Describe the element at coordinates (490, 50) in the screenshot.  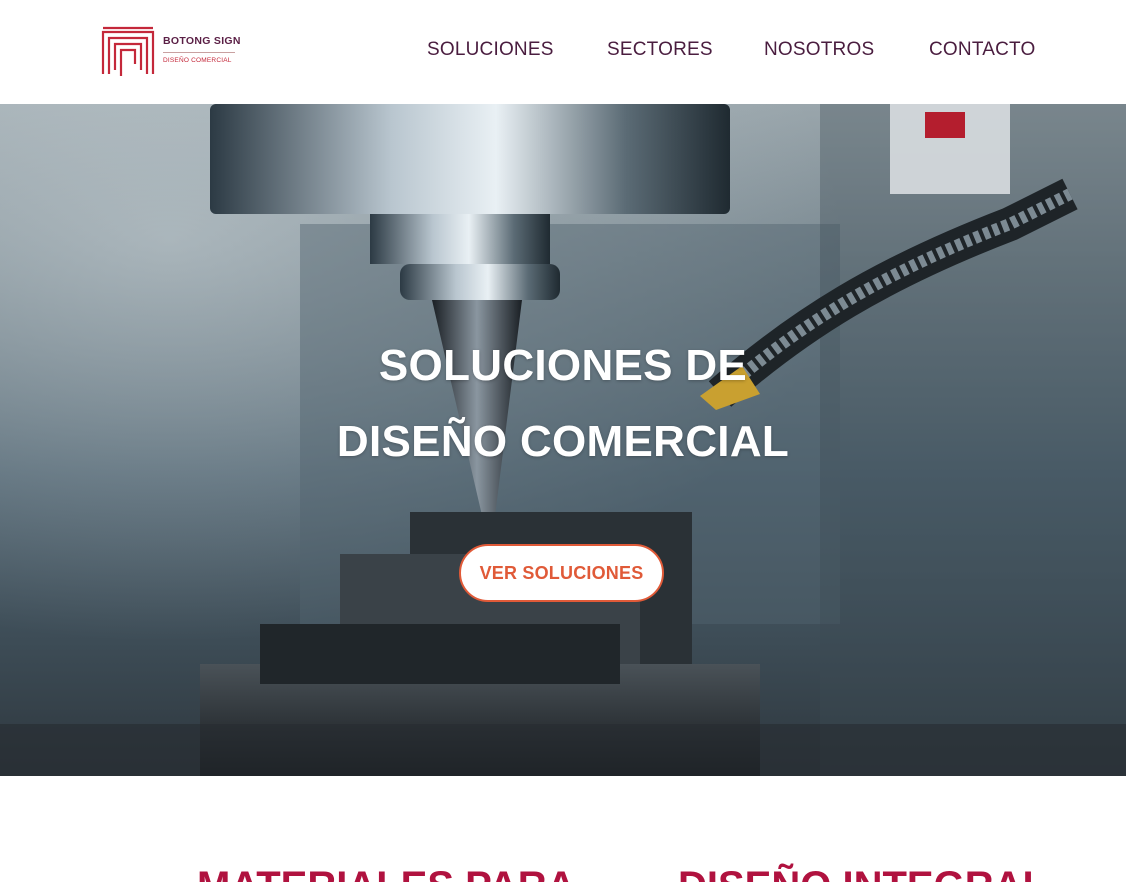
I see `nav-item-soluciones: SOLUCIONES` at that location.